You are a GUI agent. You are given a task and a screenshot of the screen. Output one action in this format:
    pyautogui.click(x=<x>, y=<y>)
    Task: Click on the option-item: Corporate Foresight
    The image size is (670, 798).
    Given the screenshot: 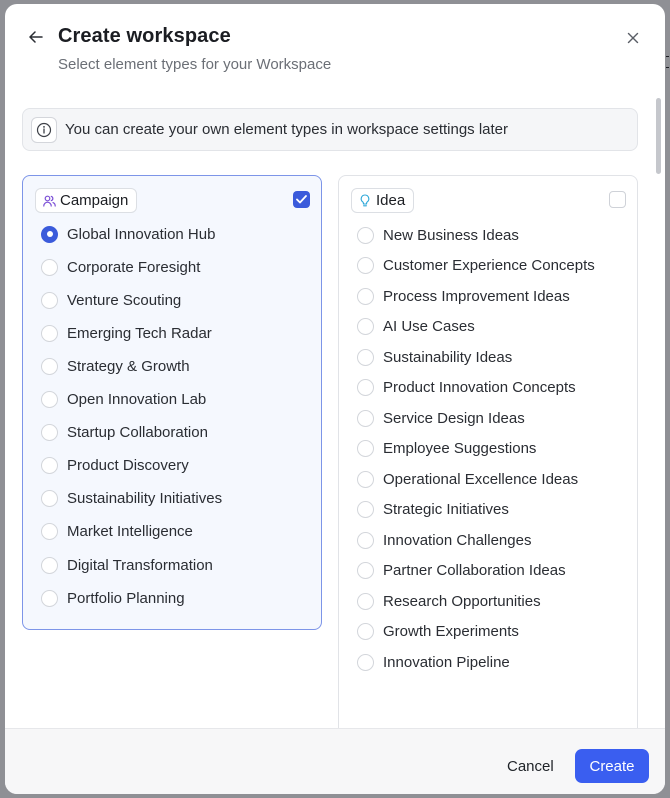 What is the action you would take?
    pyautogui.click(x=120, y=267)
    